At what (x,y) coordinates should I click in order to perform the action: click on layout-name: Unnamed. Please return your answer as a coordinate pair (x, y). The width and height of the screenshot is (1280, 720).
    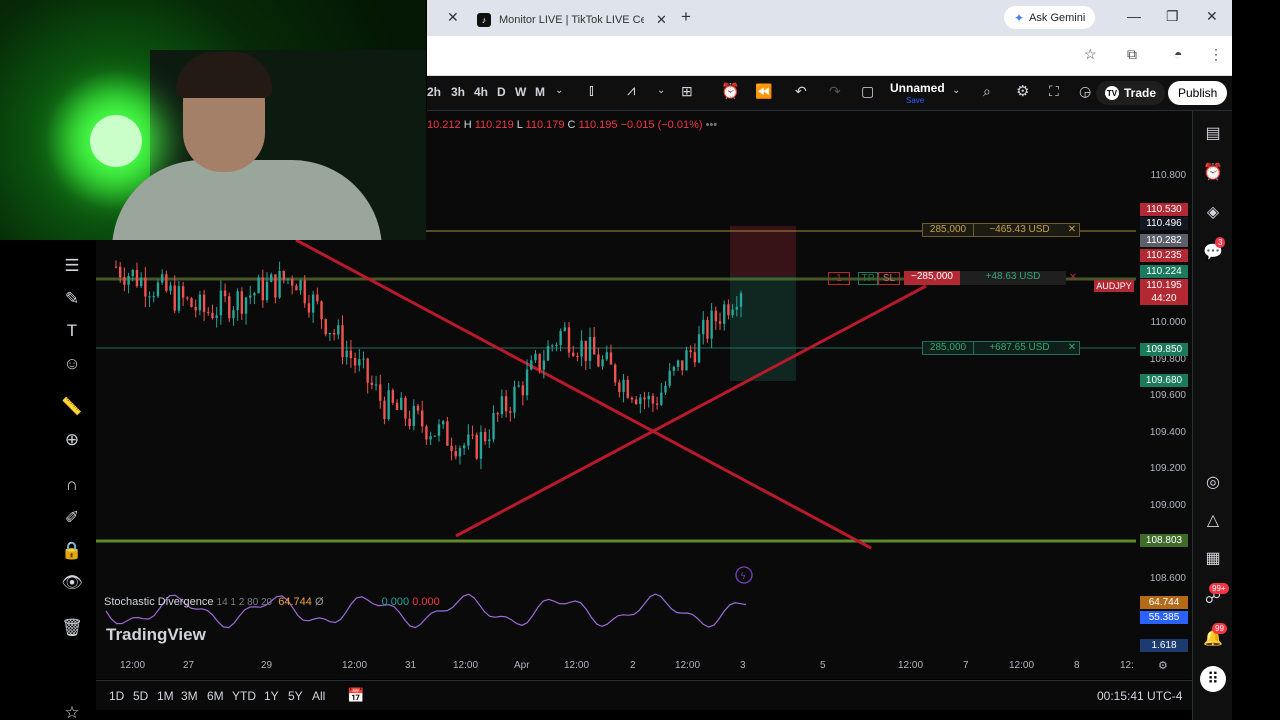
    Looking at the image, I should click on (917, 88).